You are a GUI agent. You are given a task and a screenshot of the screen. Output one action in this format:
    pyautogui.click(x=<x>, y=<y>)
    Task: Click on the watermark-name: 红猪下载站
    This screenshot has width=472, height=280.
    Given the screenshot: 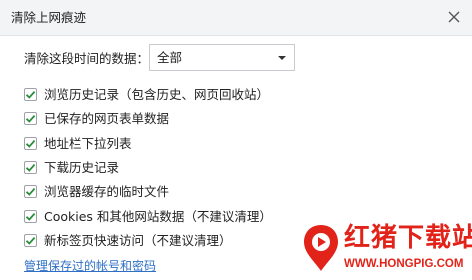 What is the action you would take?
    pyautogui.click(x=408, y=238)
    